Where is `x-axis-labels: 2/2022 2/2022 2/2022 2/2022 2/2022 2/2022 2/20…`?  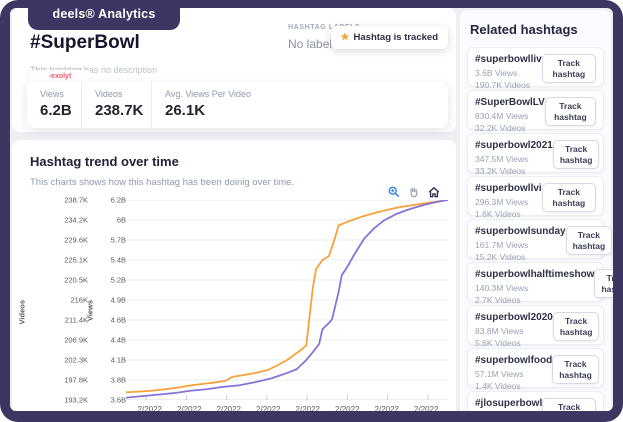 x-axis-labels: 2/2022 2/2022 2/2022 2/2022 2/2022 2/2022 2/20… is located at coordinates (288, 408).